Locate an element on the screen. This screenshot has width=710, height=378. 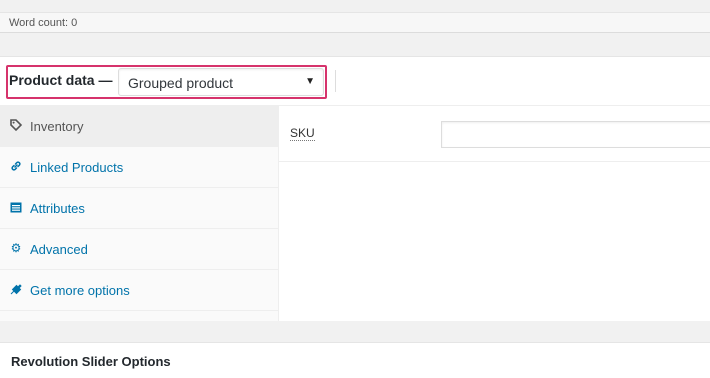
tab-label: Advanced is located at coordinates (59, 249).